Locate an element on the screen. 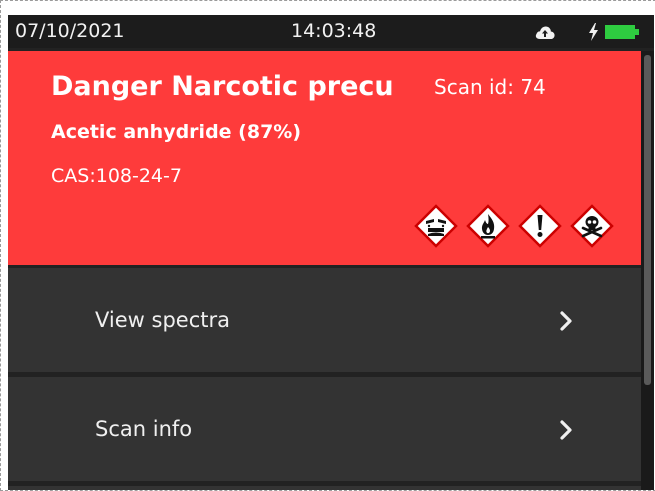 Image resolution: width=655 pixels, height=491 pixels. exclamation-icon is located at coordinates (540, 226).